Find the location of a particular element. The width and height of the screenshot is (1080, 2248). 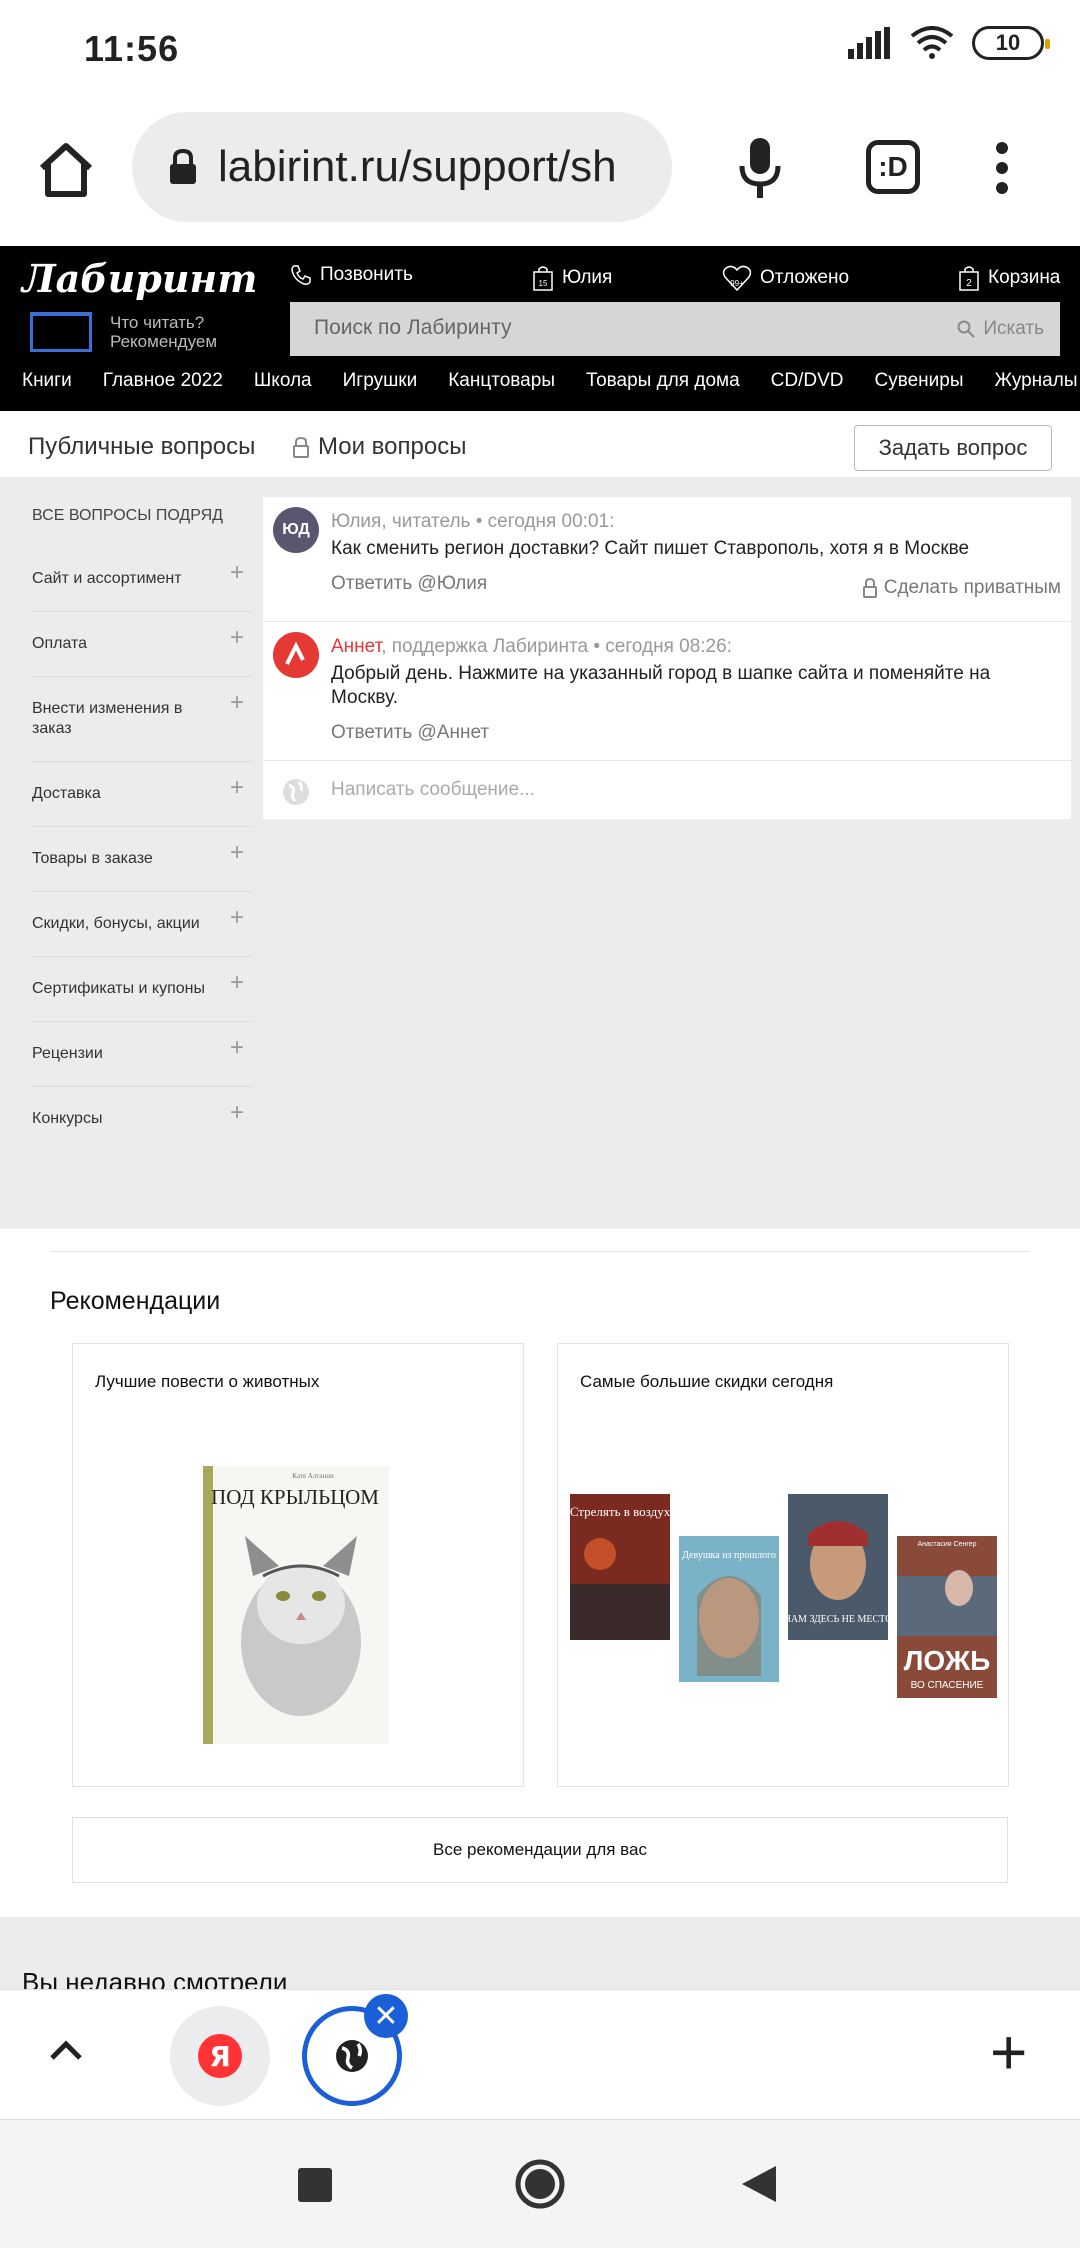

reply-link: Ответить @Аннет is located at coordinates (696, 733).